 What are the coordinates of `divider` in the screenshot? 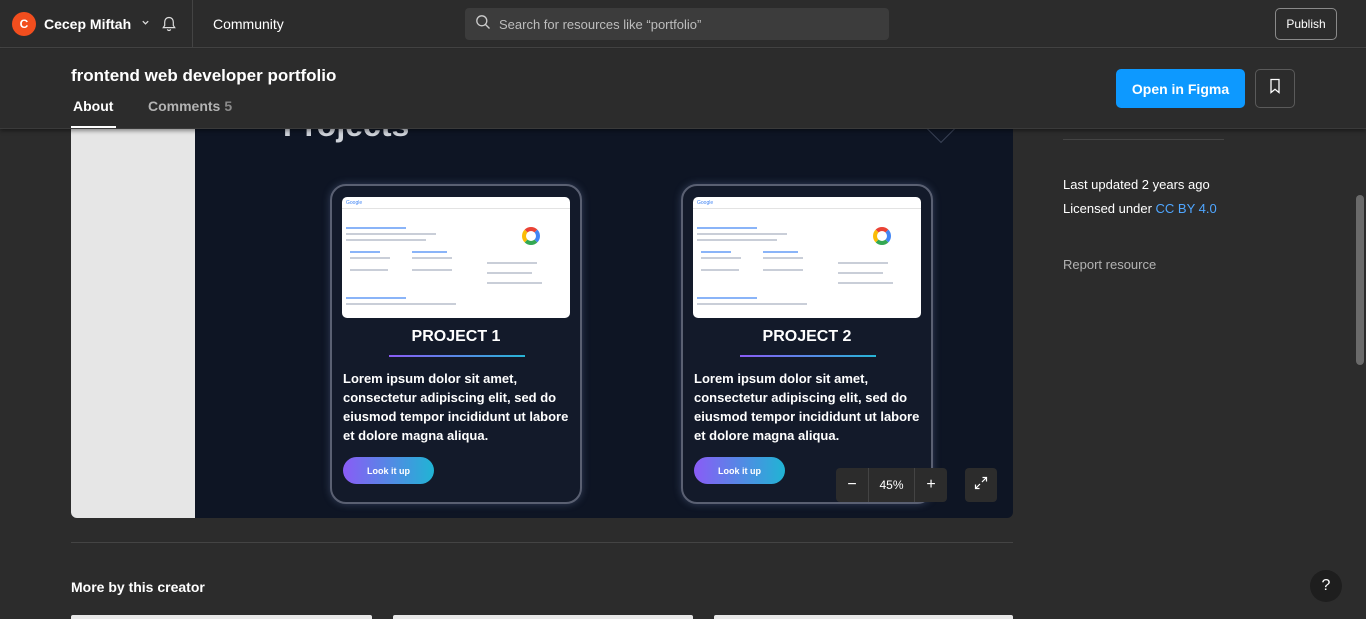 It's located at (192, 24).